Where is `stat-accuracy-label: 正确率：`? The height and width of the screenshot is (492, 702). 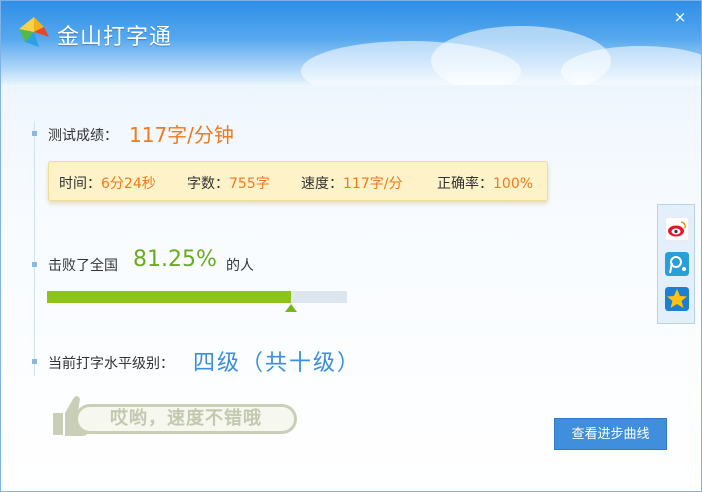 stat-accuracy-label: 正确率： is located at coordinates (465, 184).